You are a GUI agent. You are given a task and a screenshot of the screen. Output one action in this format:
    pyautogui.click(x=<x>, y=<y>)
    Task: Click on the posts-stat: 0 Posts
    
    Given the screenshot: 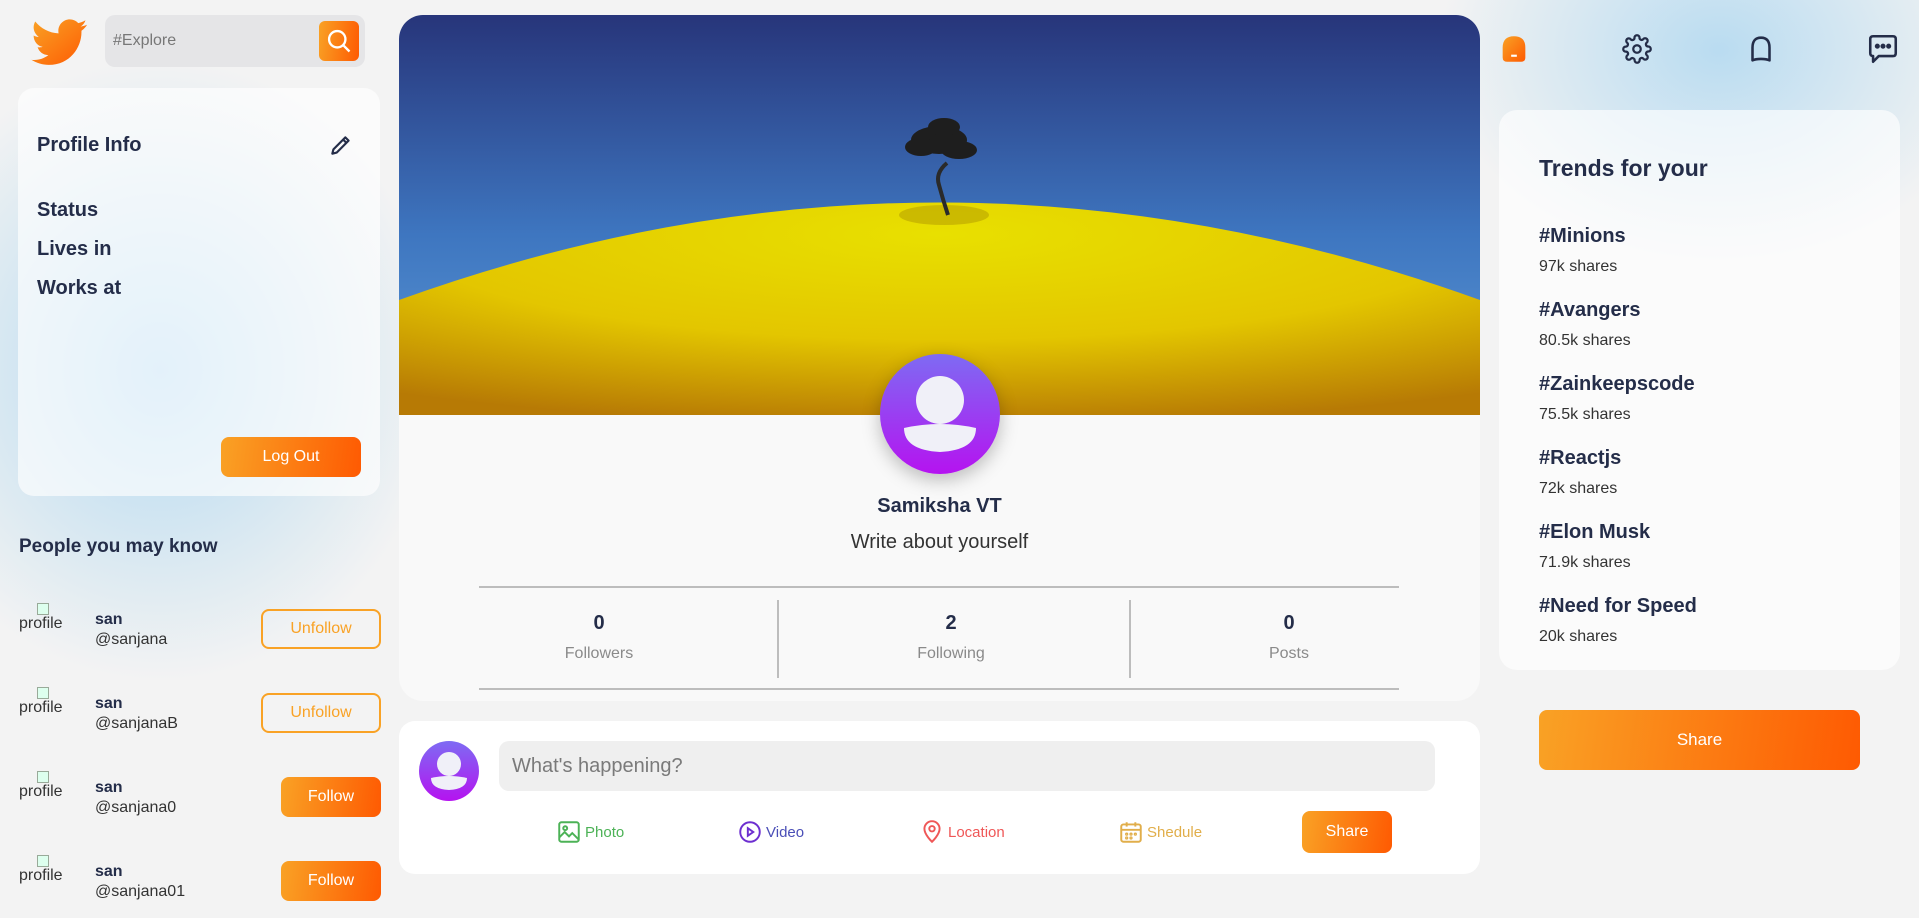 What is the action you would take?
    pyautogui.click(x=1289, y=637)
    